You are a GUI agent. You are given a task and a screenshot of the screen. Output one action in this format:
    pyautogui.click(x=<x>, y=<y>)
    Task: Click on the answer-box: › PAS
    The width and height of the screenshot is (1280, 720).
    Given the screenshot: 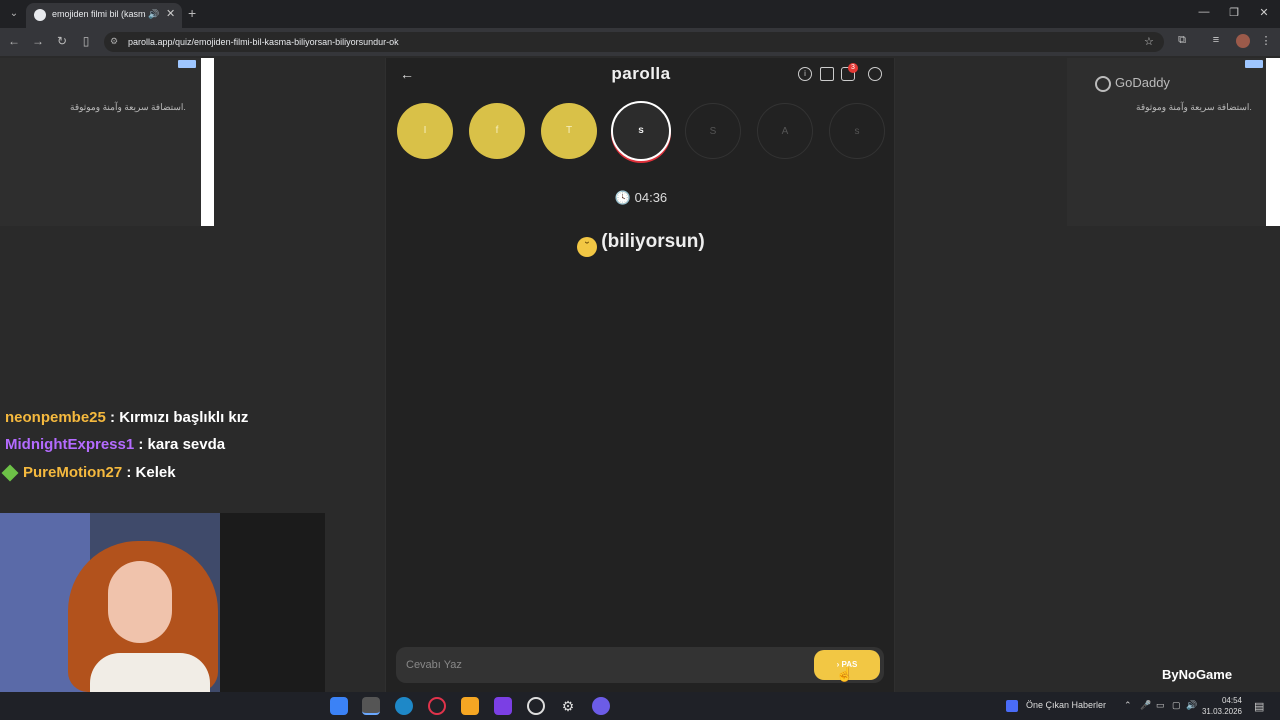 What is the action you would take?
    pyautogui.click(x=640, y=665)
    